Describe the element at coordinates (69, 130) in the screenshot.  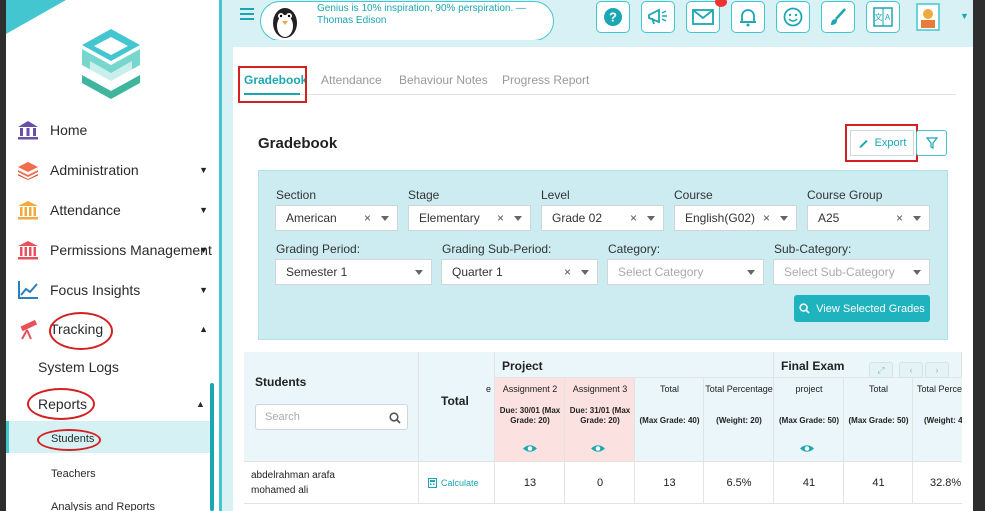
I see `sidebar-item-label: Home` at that location.